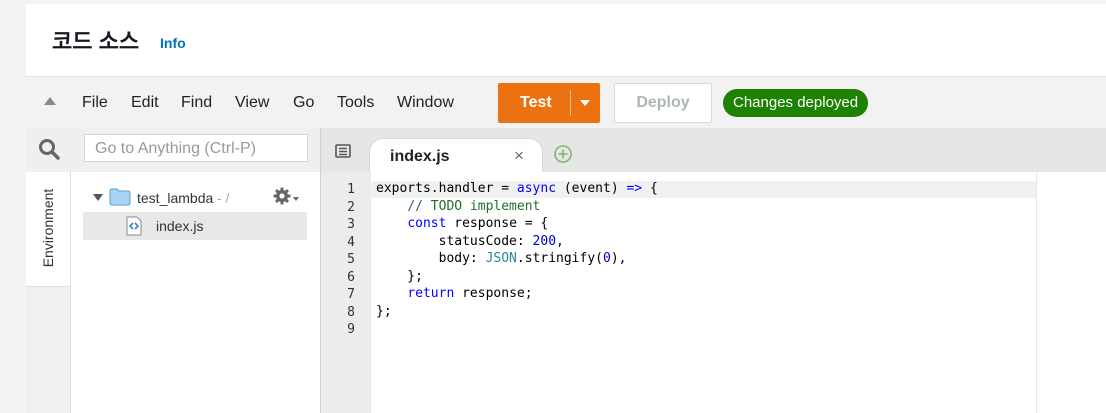 The height and width of the screenshot is (413, 1106). I want to click on file-tree: test_lambda - / index.js, so click(196, 292).